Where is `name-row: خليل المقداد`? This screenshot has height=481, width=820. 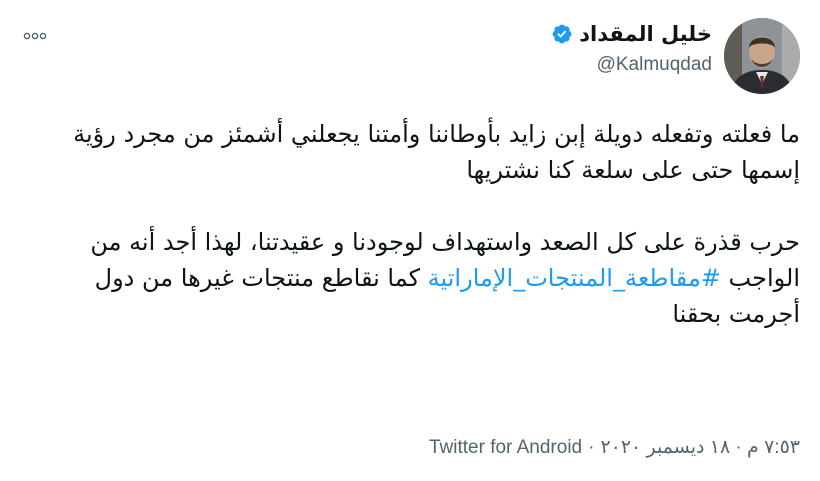
name-row: خليل المقداد is located at coordinates (631, 34).